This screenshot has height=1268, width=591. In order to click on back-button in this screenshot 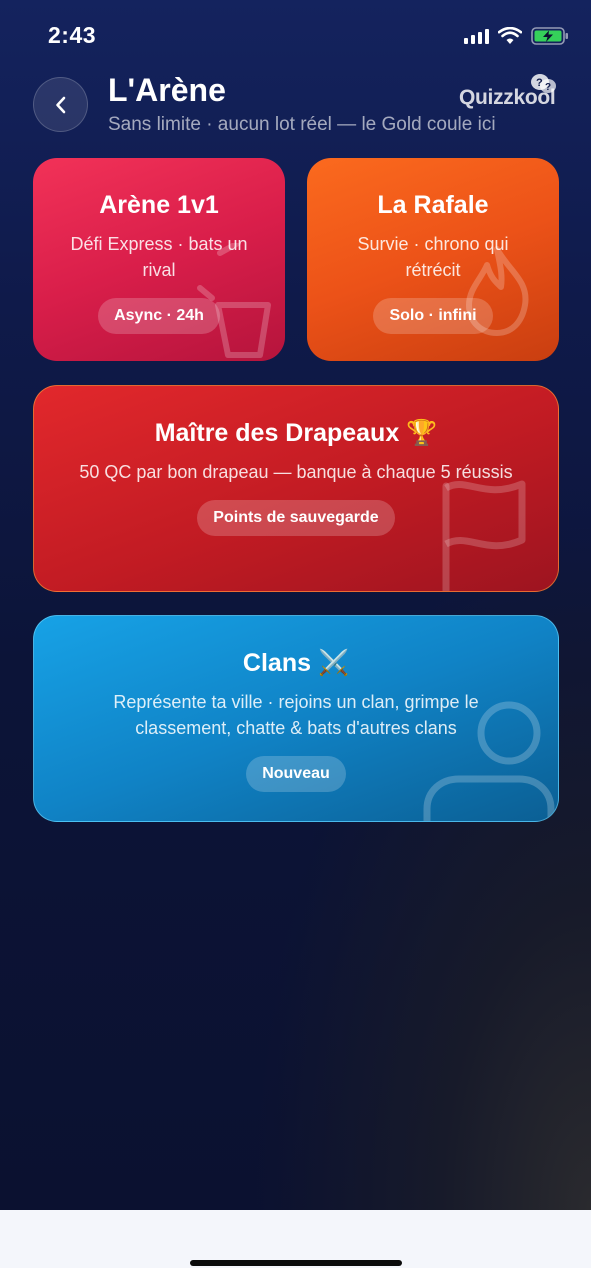, I will do `click(60, 104)`.